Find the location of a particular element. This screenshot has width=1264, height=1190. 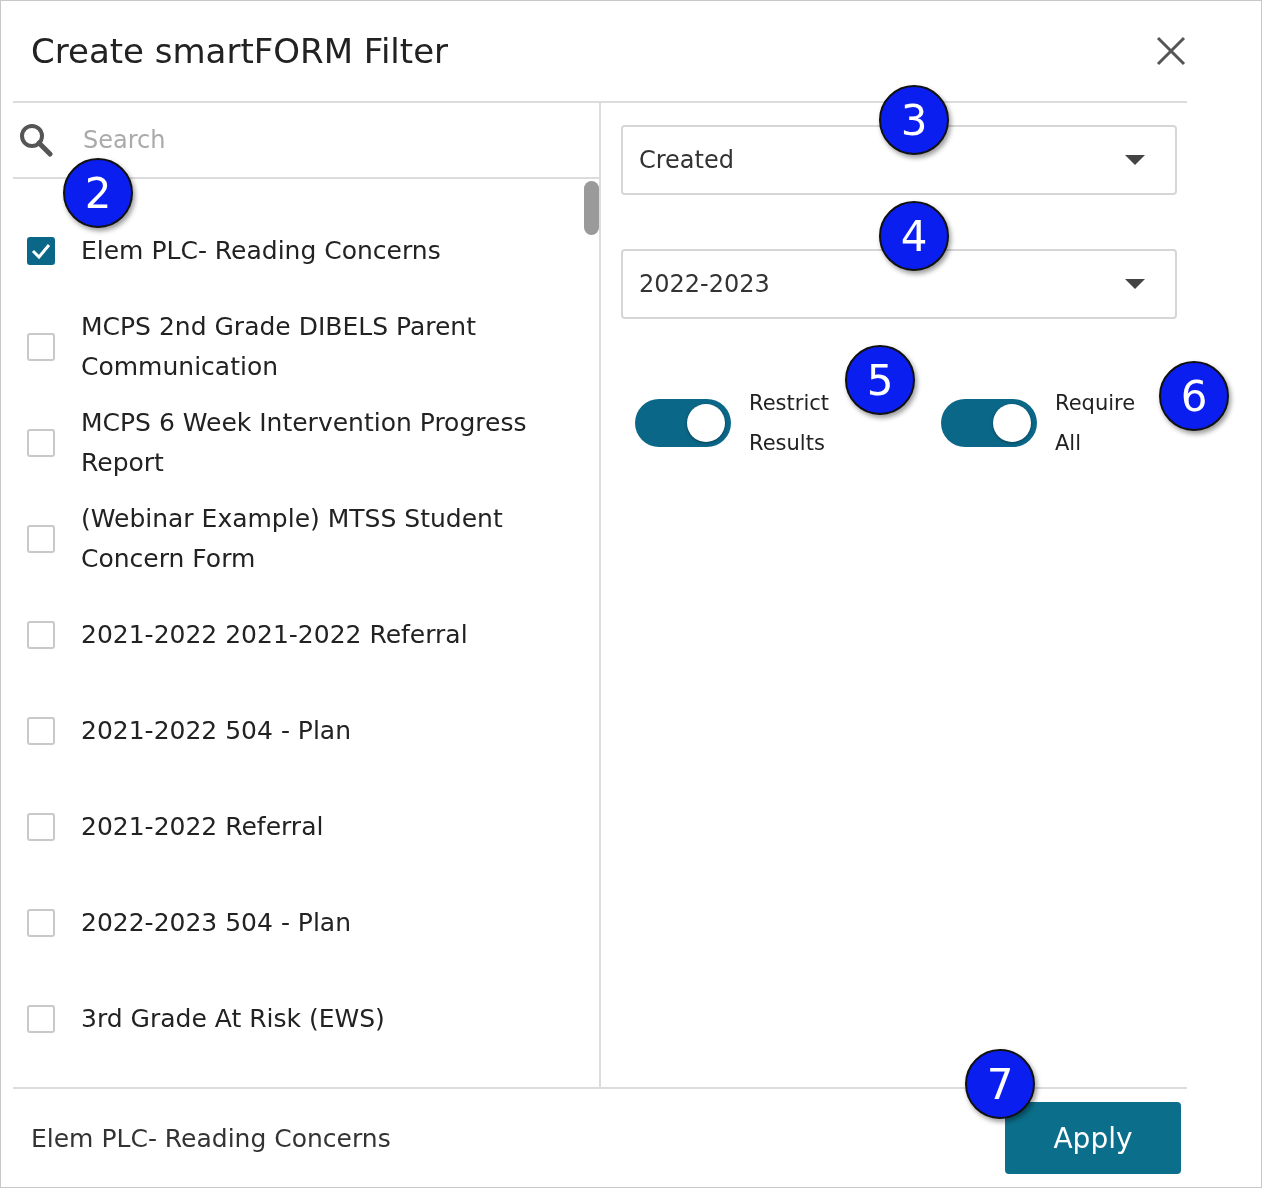

form-label: (Webinar Example) MTSS Student Concern Form is located at coordinates (292, 539).